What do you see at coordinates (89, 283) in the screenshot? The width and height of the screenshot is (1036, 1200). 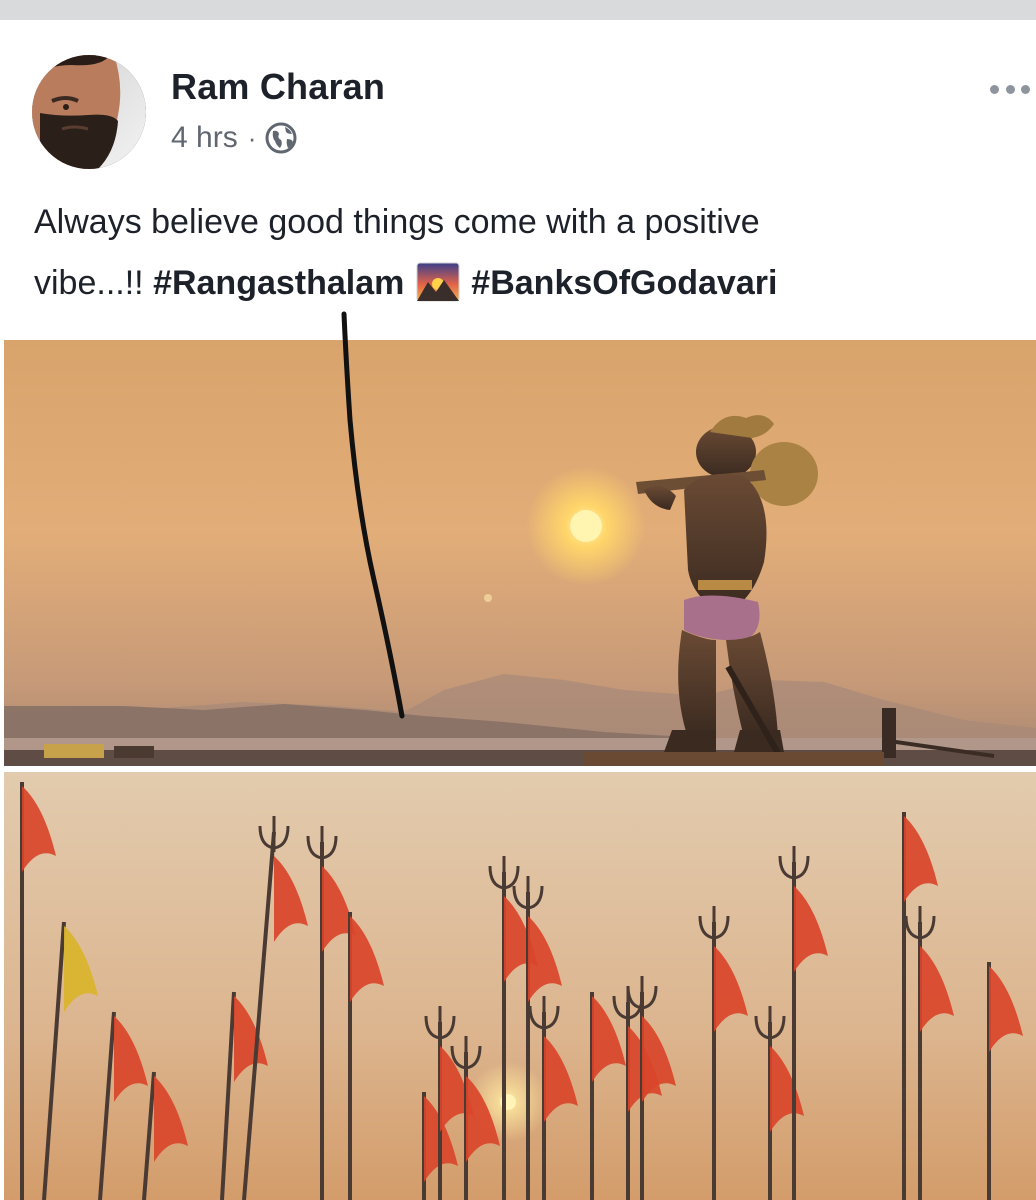 I see `post-text-line2: vibe...!!` at bounding box center [89, 283].